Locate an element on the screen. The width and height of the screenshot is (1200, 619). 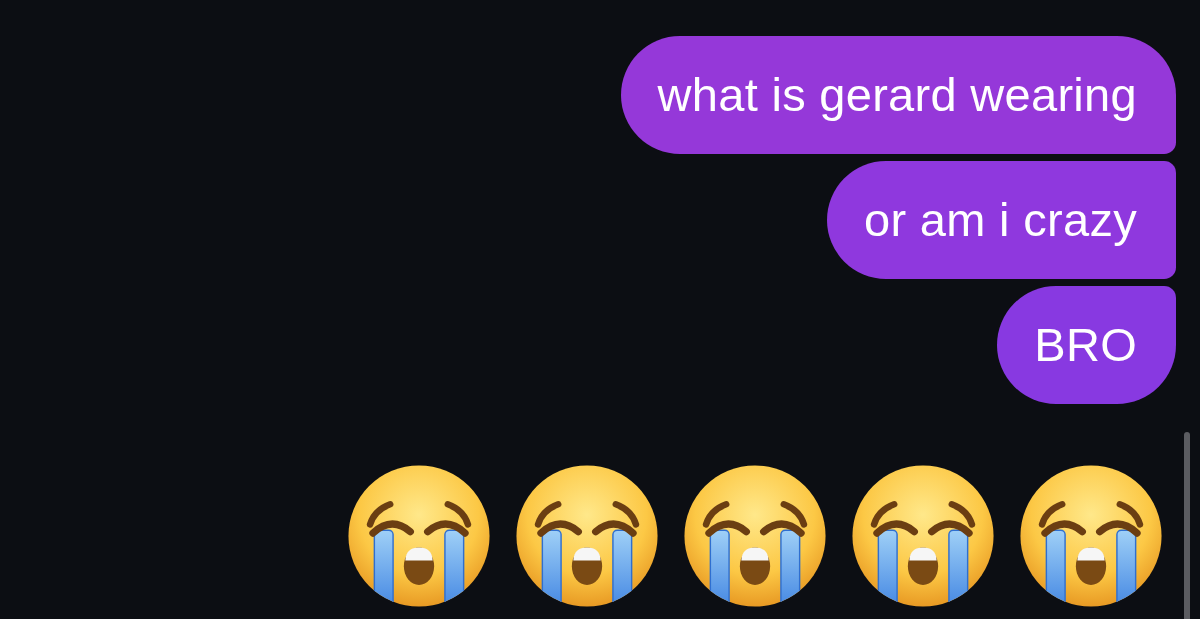
message-bubble: BRO is located at coordinates (1086, 345).